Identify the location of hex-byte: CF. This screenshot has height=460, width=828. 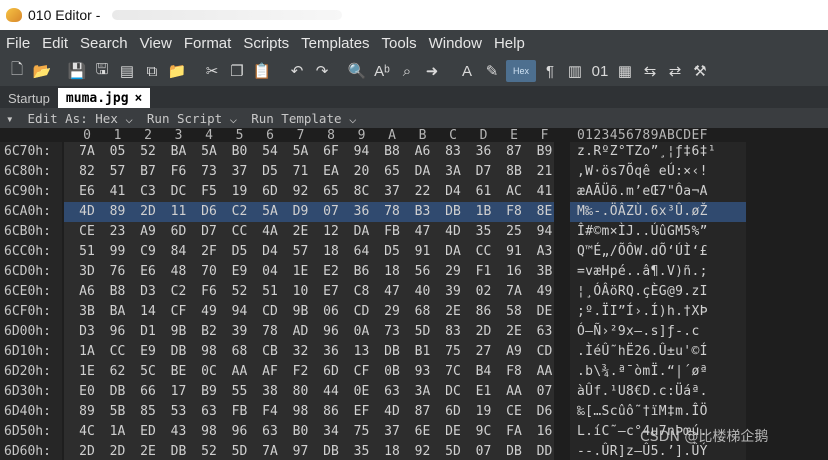
(362, 371).